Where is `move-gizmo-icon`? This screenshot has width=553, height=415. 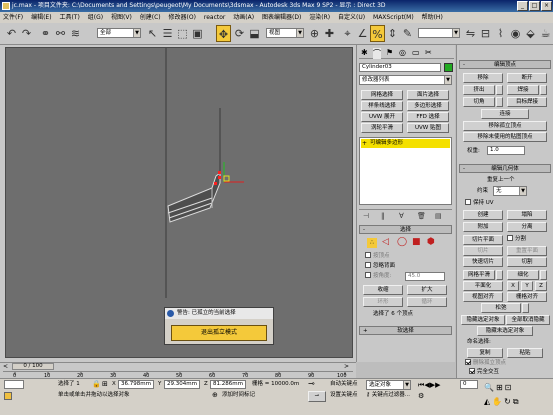 move-gizmo-icon is located at coordinates (233, 172).